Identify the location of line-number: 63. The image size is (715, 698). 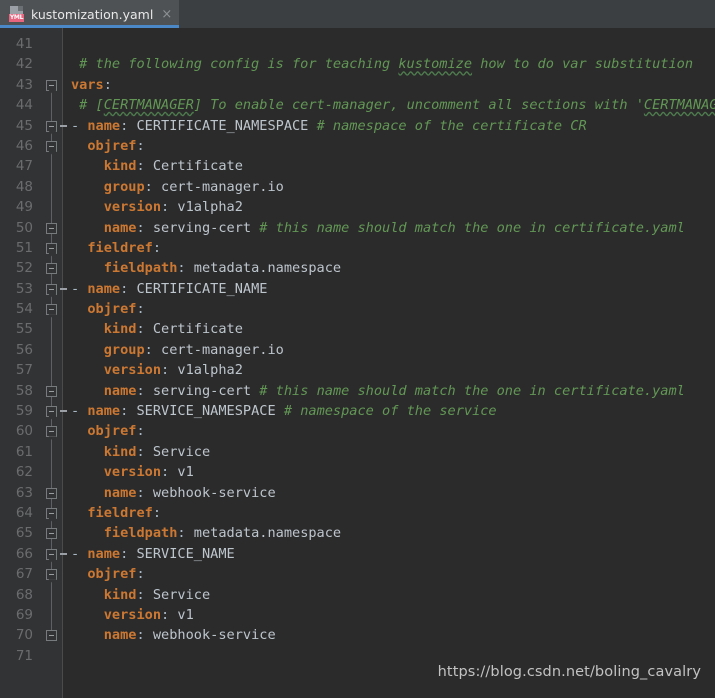
(24, 492).